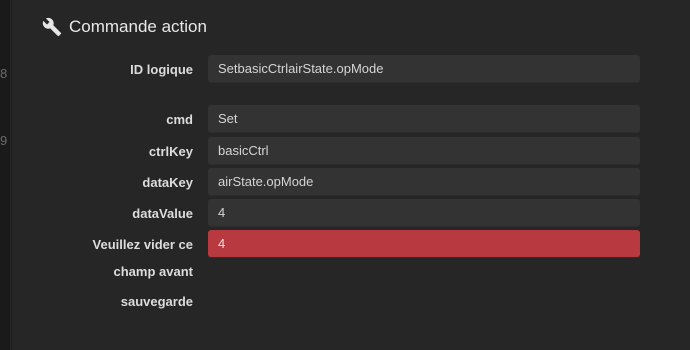  I want to click on ctrlkey-field: basicCtrl, so click(424, 151).